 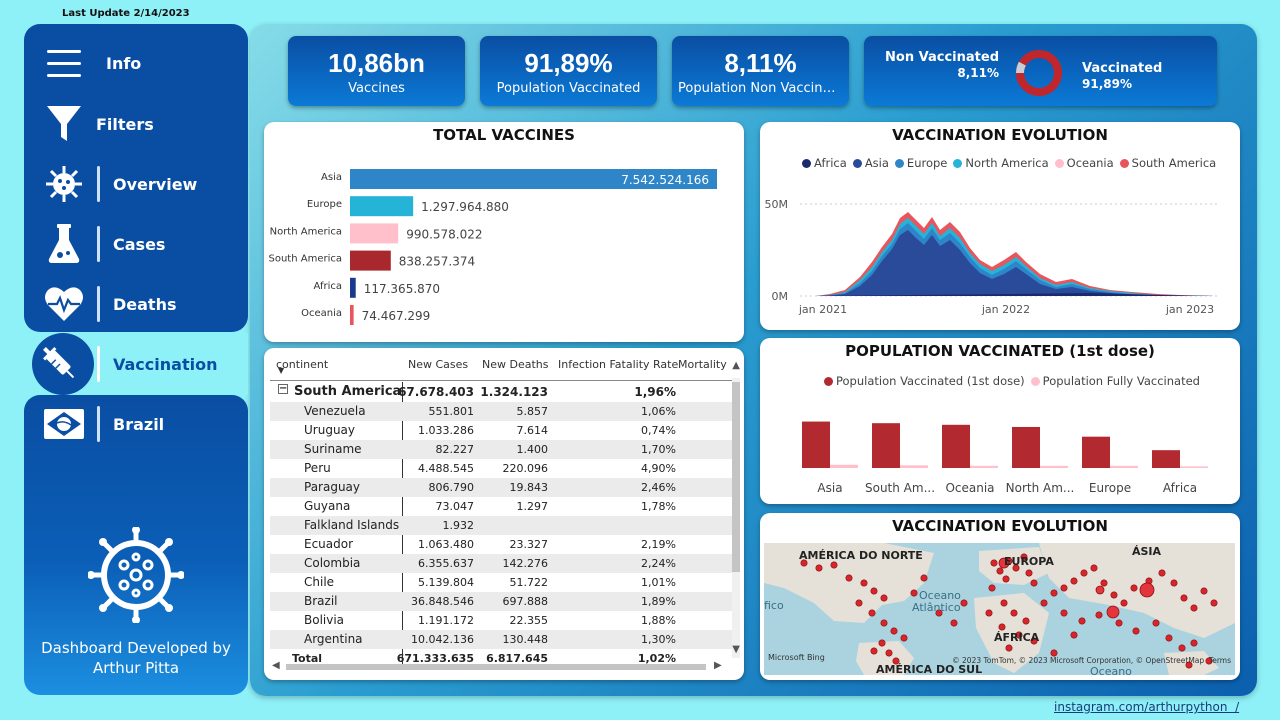 I want to click on horizontal-scrollbar, so click(x=496, y=667).